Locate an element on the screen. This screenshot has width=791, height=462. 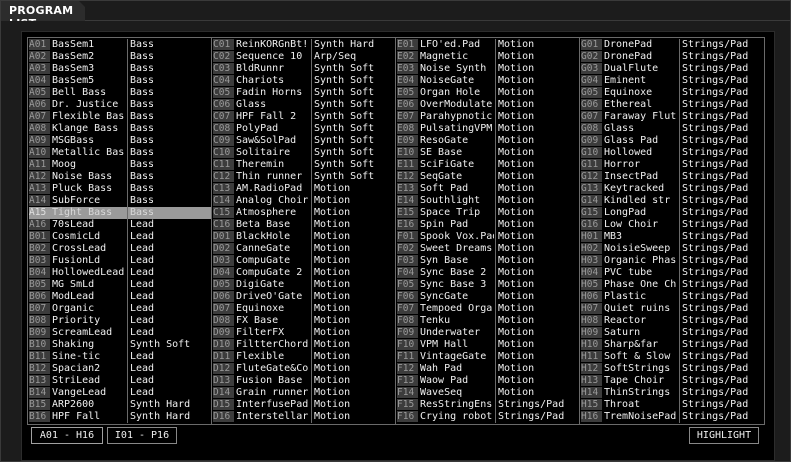
program-row: A03 BasSem3 Bass is located at coordinates (120, 69).